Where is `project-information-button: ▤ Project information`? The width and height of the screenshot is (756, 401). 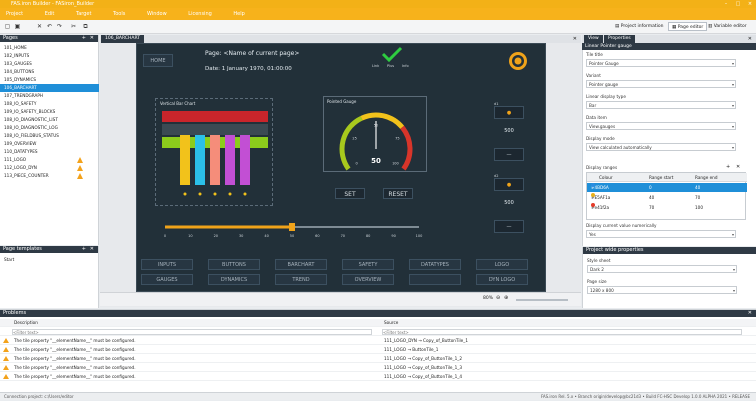
project-information-button: ▤ Project information is located at coordinates (639, 26).